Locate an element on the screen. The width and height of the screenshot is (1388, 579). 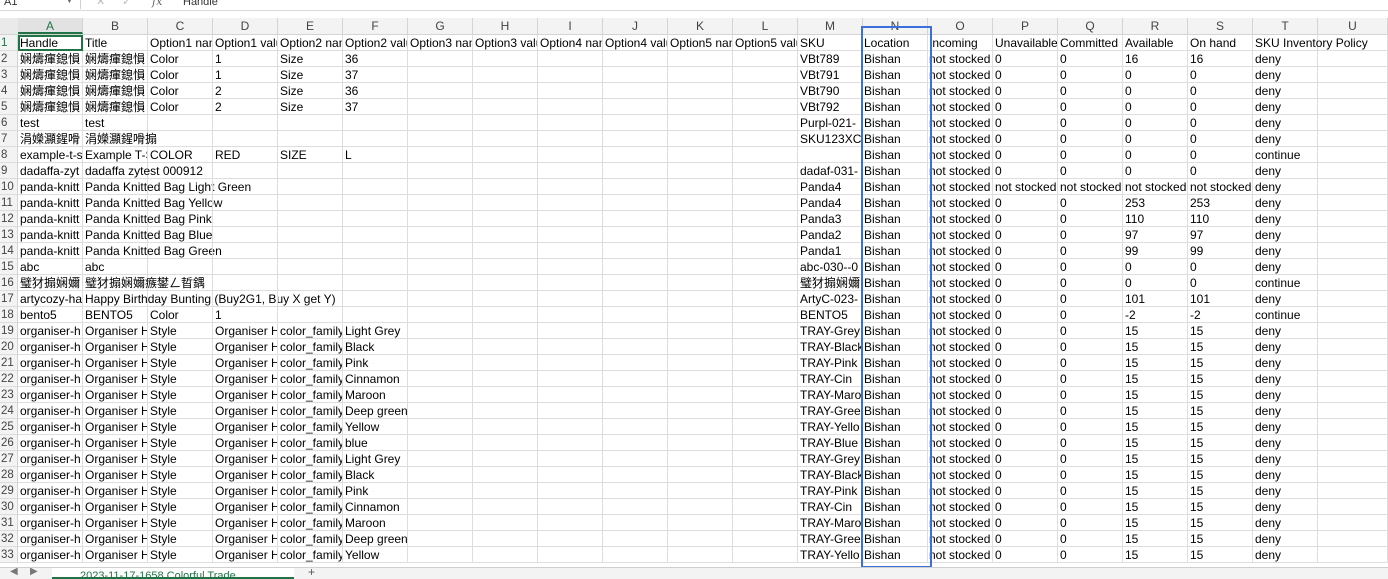
cell-s11: 253 is located at coordinates (1220, 203).